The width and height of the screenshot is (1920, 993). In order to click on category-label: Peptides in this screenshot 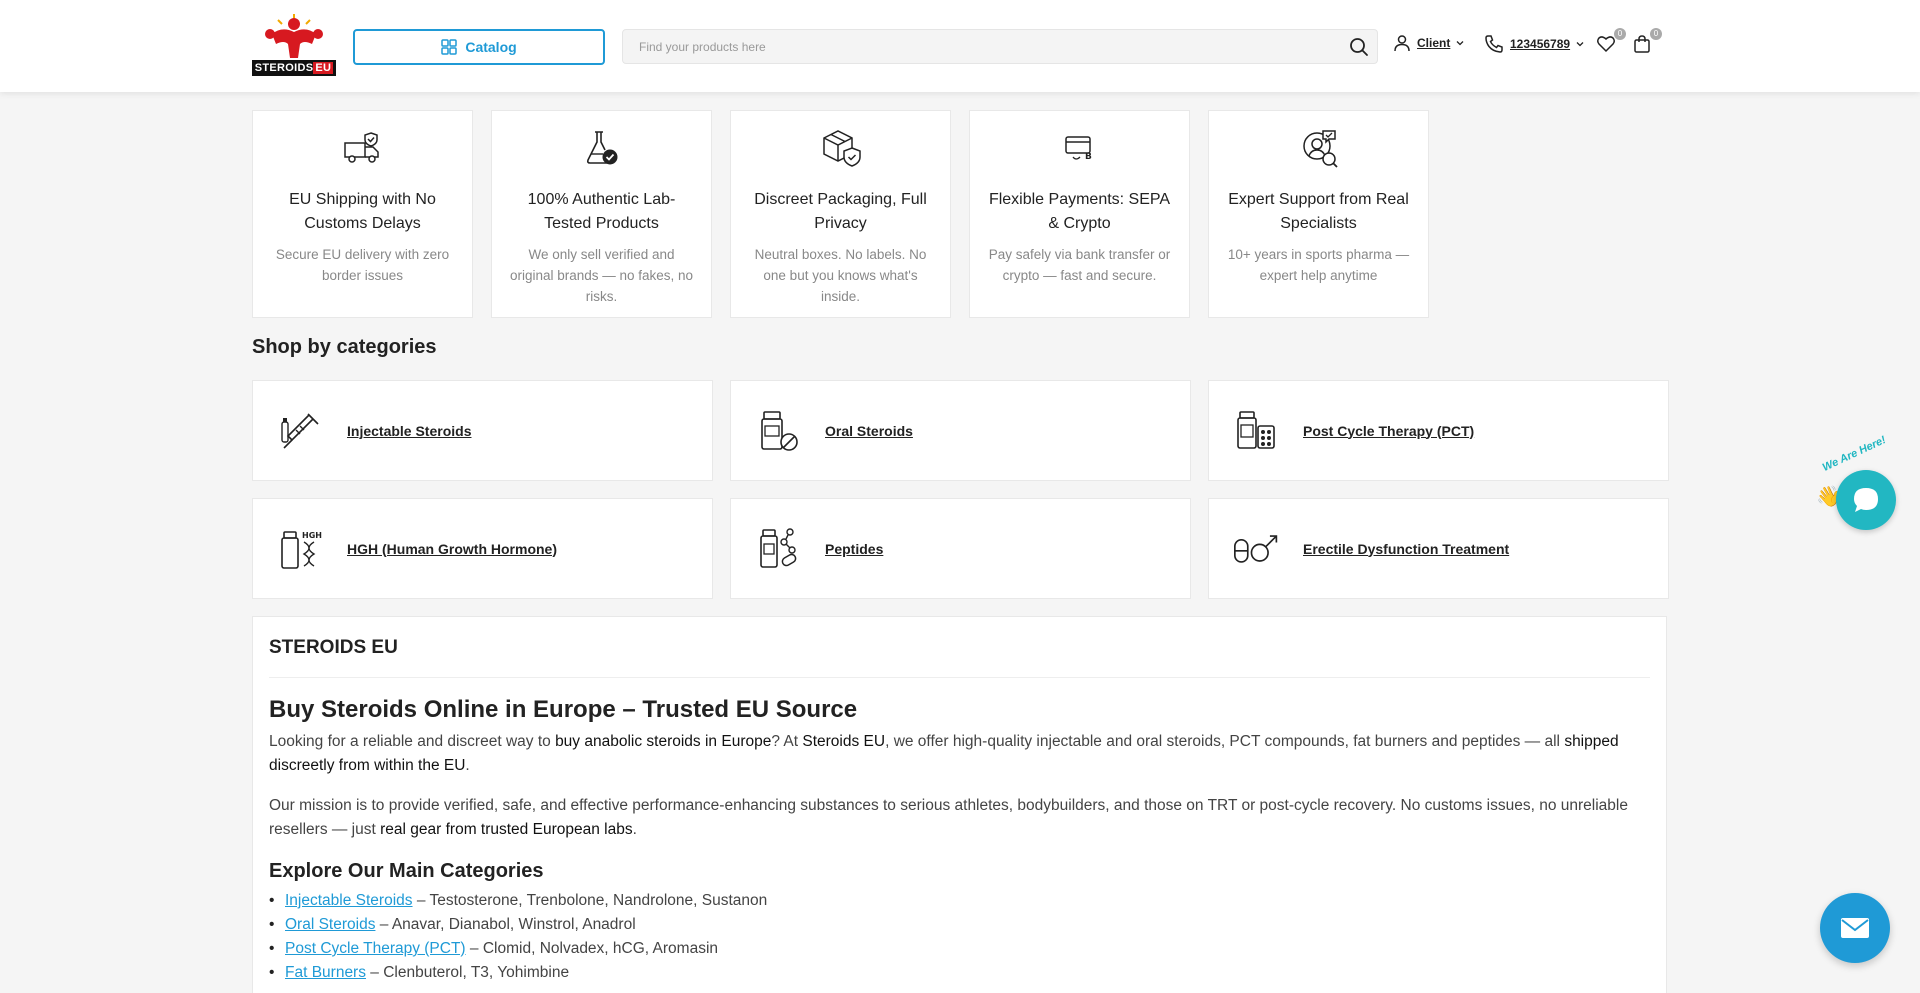, I will do `click(854, 548)`.